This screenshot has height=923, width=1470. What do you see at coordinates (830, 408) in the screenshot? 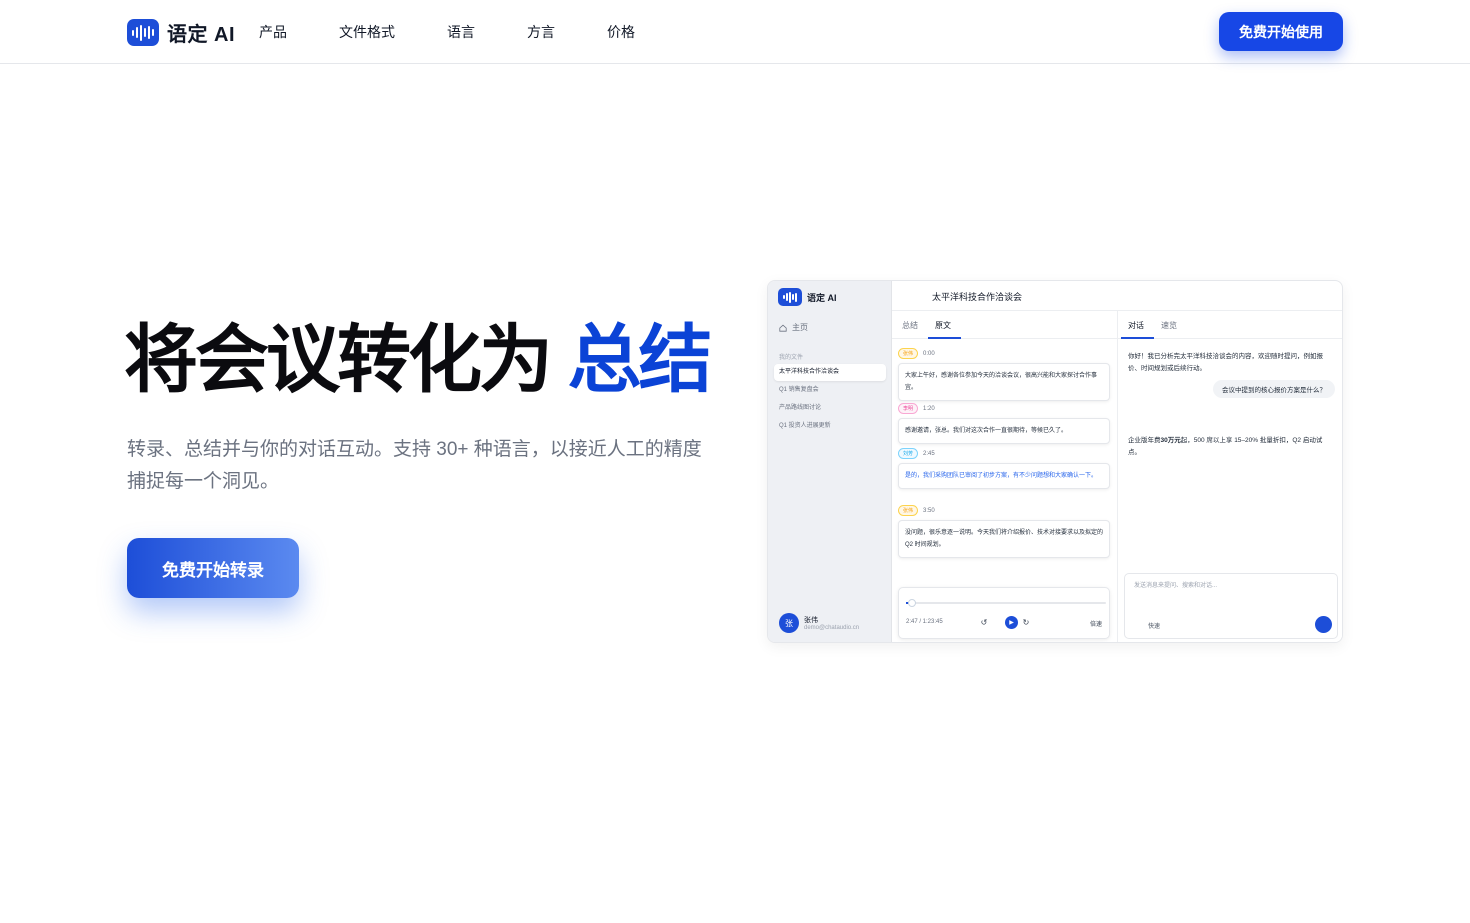
I see `sidebar-file-item: 产品路线图讨论` at bounding box center [830, 408].